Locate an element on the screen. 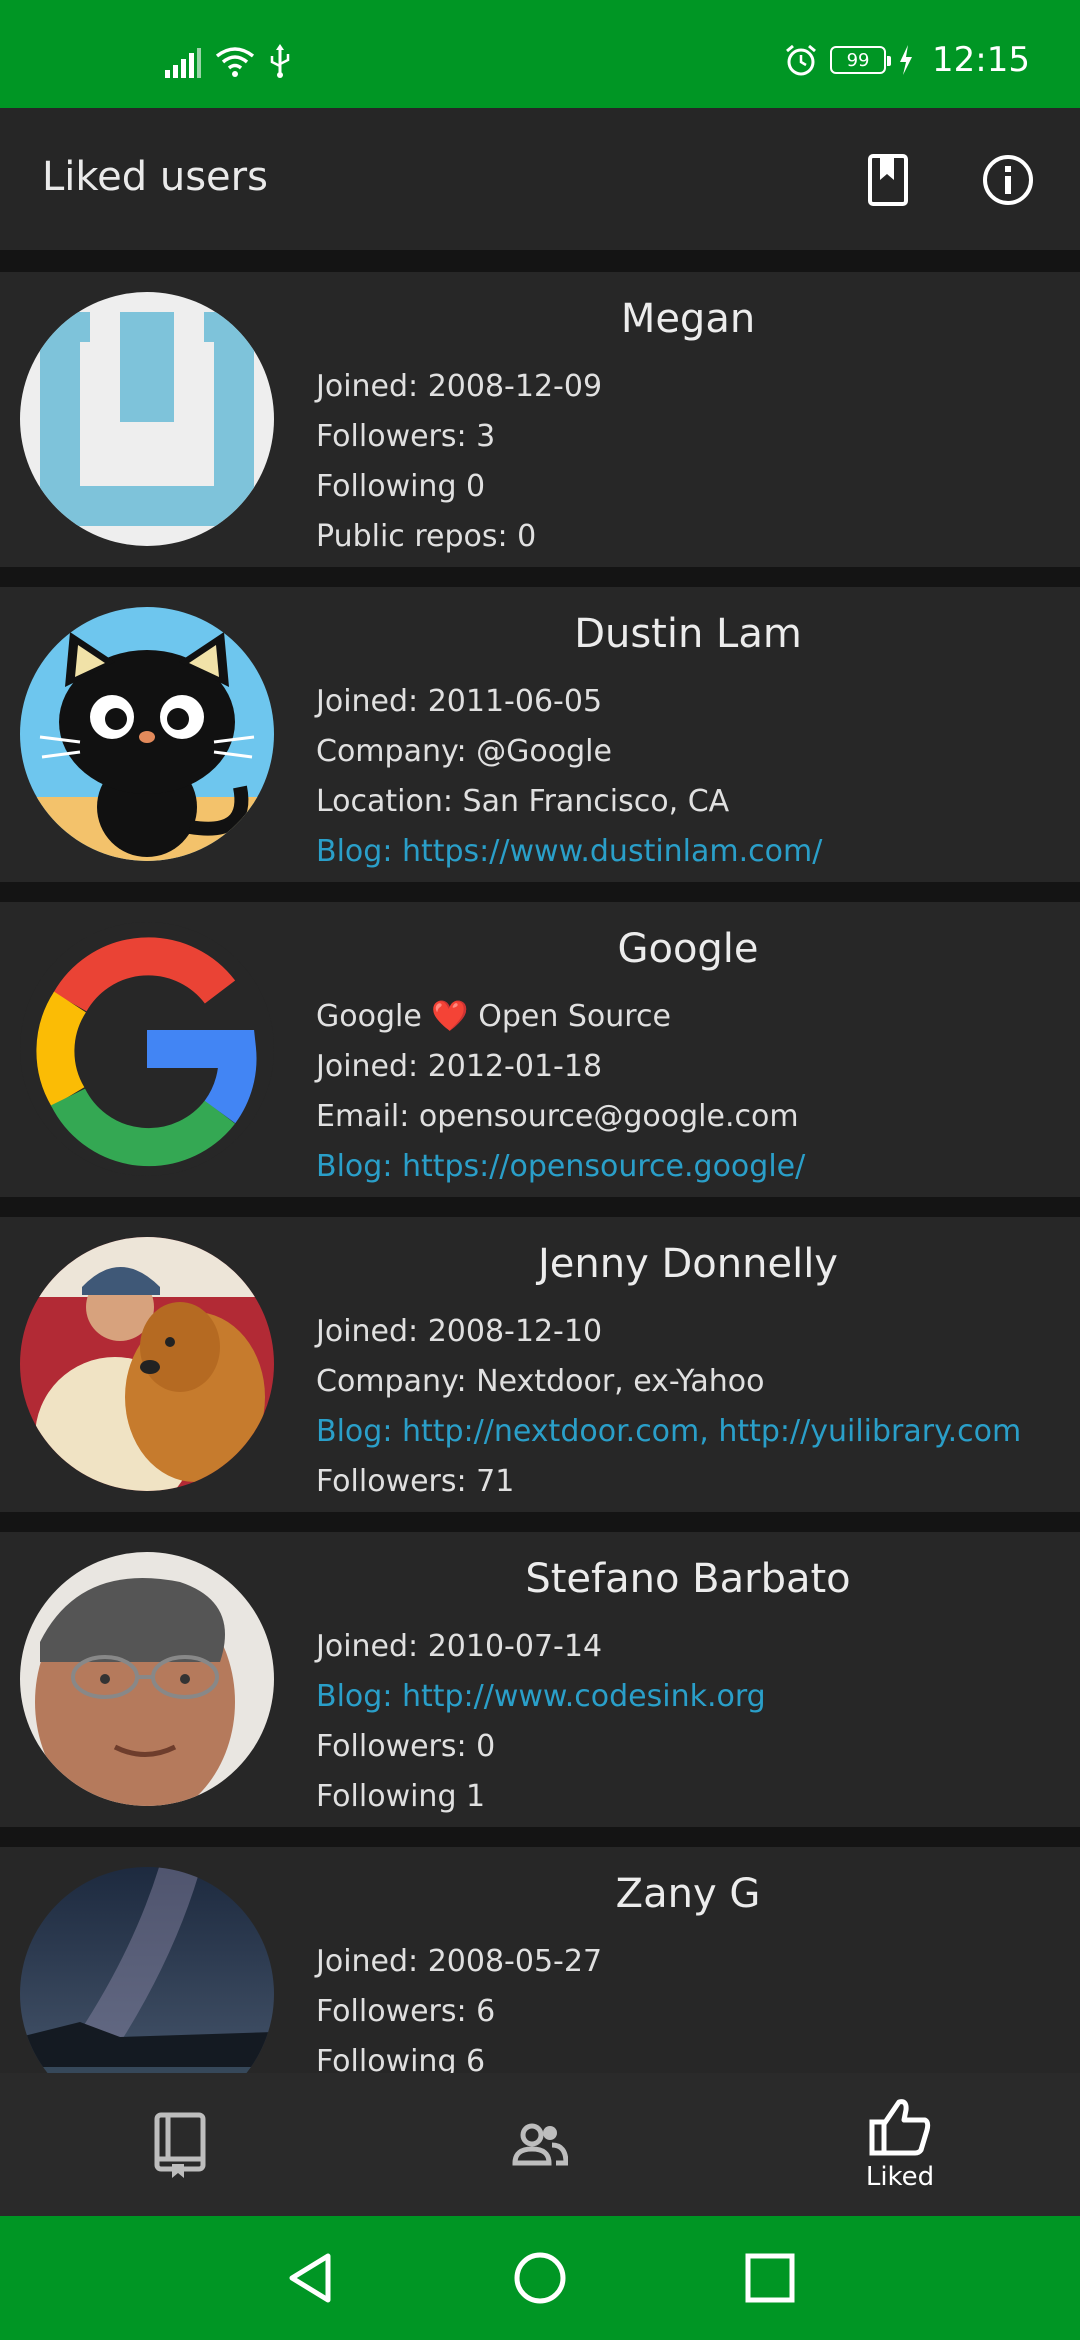  blog-link: Blog: https://www.dustinlam.com/ is located at coordinates (569, 852).